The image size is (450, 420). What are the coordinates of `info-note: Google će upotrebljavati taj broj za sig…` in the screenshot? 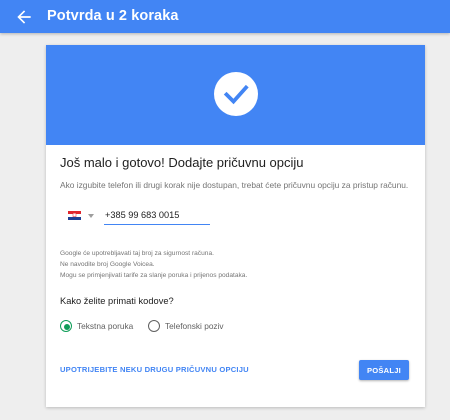 It's located at (137, 253).